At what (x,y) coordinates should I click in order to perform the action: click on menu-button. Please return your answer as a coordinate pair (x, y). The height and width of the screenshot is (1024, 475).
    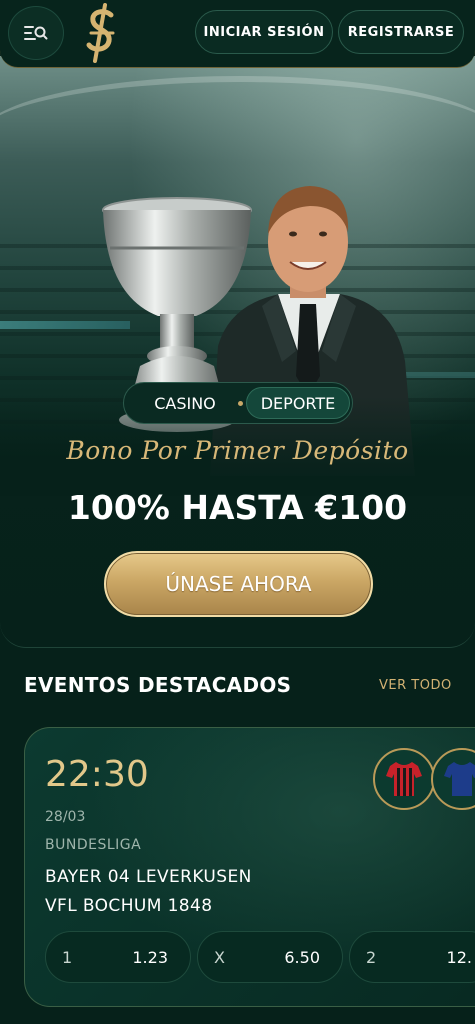
    Looking at the image, I should click on (36, 33).